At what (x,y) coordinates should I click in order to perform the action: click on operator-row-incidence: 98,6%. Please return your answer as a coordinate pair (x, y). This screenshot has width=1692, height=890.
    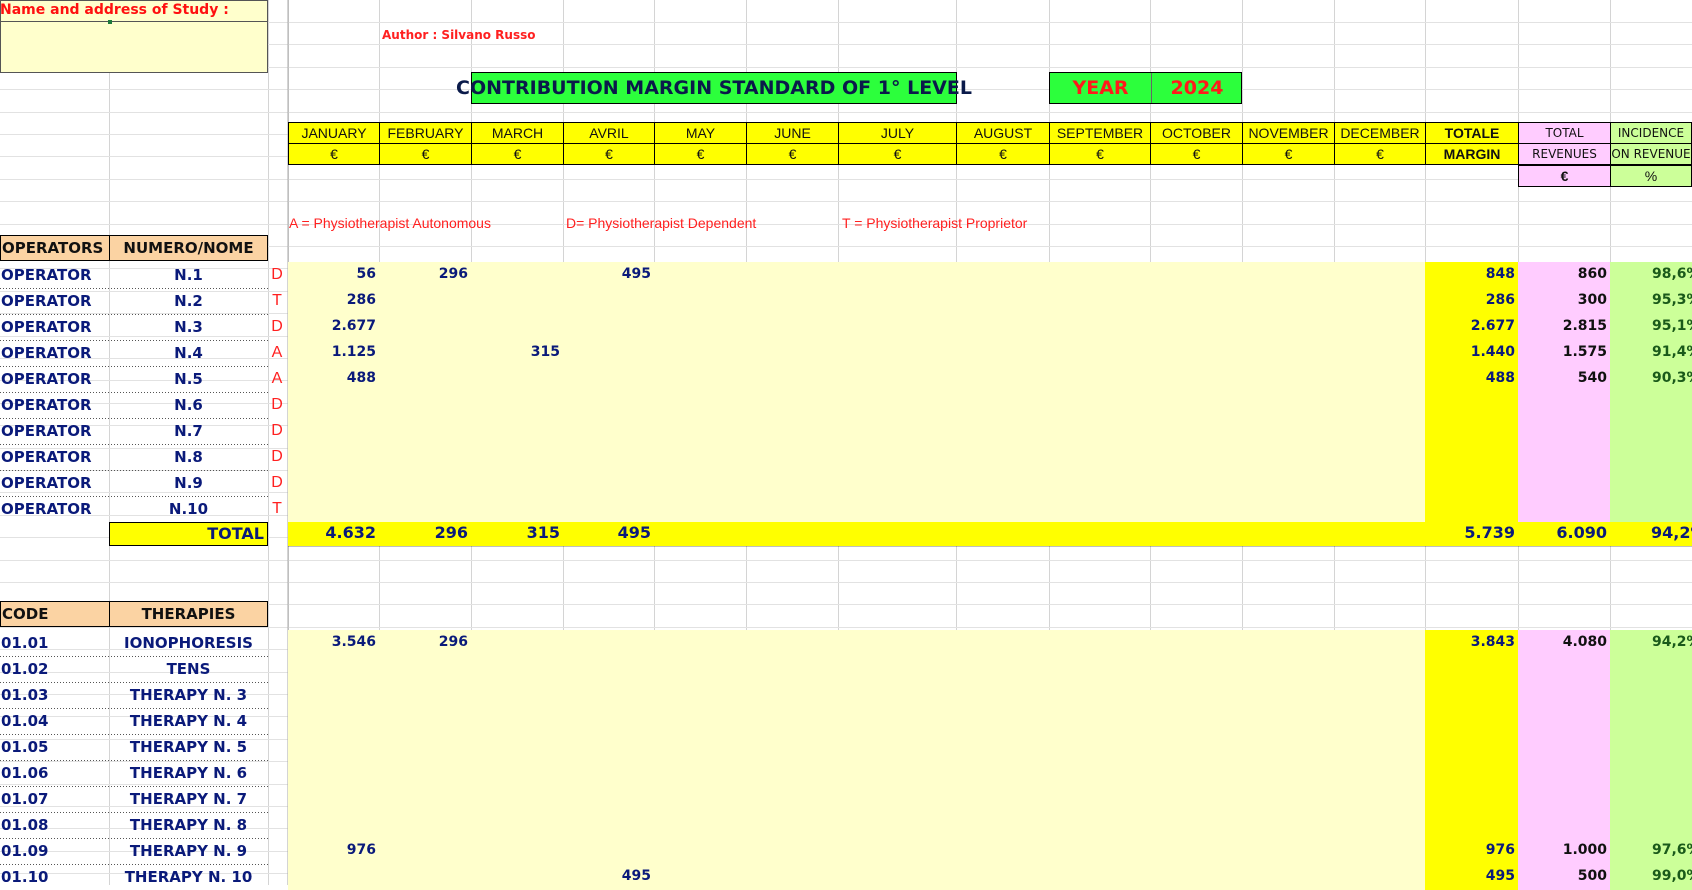
    Looking at the image, I should click on (1651, 275).